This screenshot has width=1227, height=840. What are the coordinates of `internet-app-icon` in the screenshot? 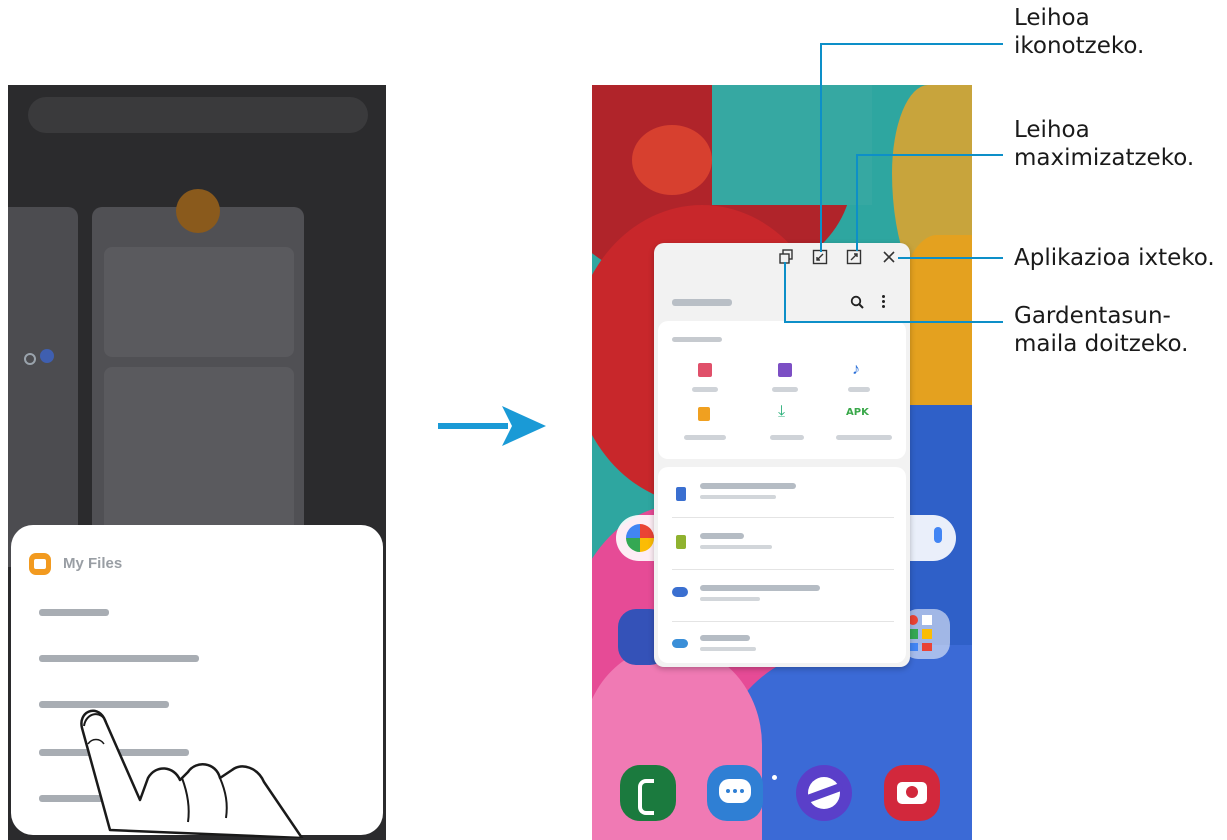 It's located at (824, 793).